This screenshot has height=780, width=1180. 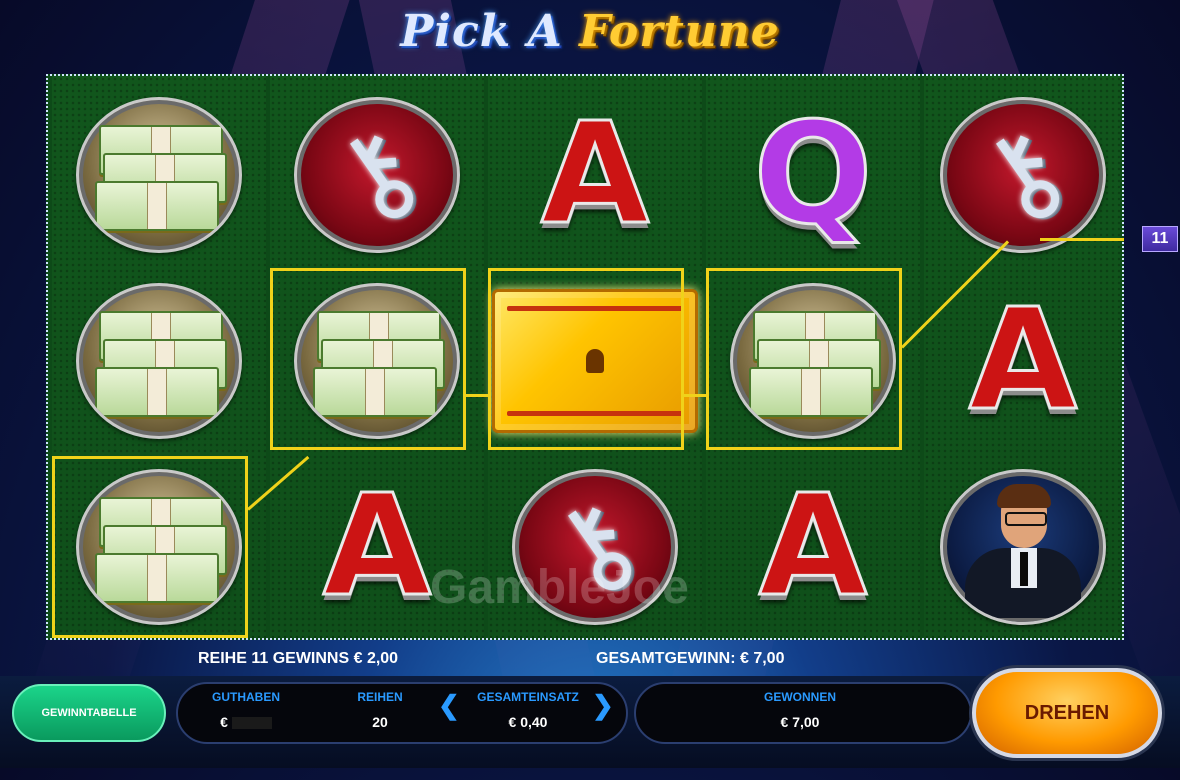 What do you see at coordinates (603, 705) in the screenshot?
I see `increase-bet-arrow-icon: ❯` at bounding box center [603, 705].